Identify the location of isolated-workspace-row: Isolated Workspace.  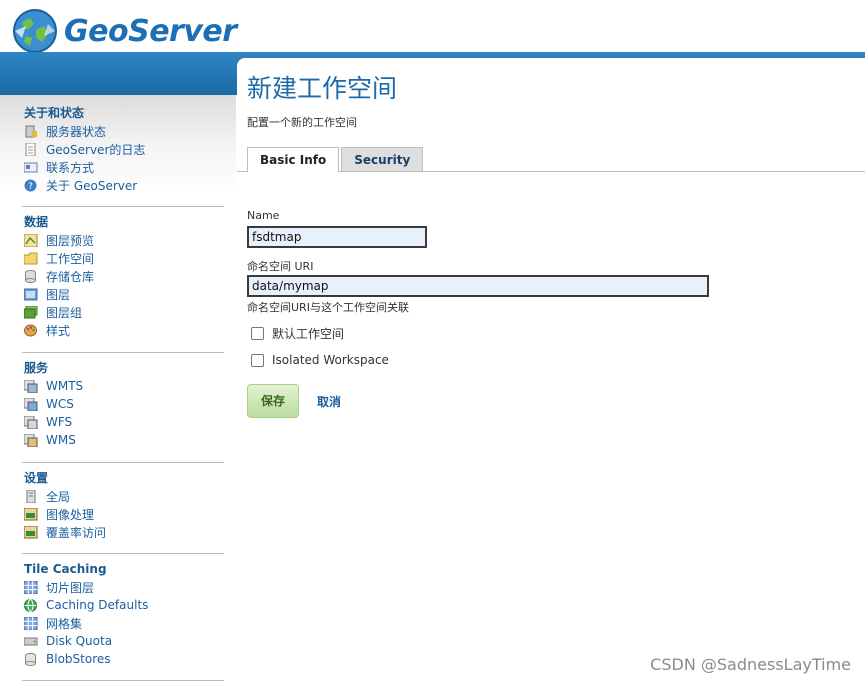
(320, 360).